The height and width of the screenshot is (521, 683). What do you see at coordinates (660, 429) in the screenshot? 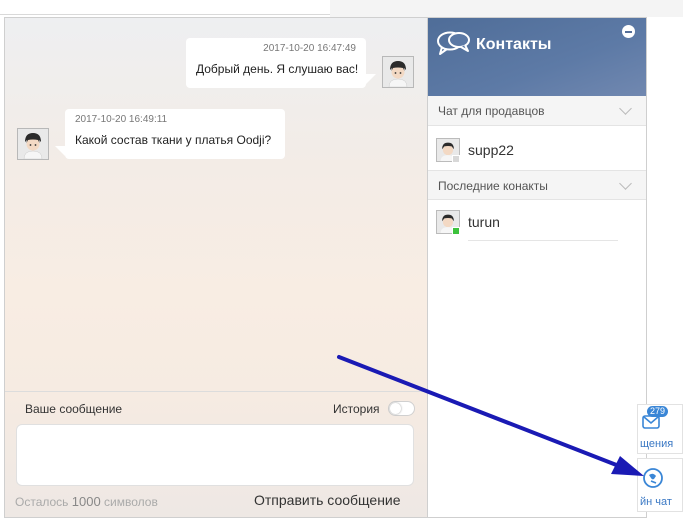
I see `messages-side-tab: 279 щения` at bounding box center [660, 429].